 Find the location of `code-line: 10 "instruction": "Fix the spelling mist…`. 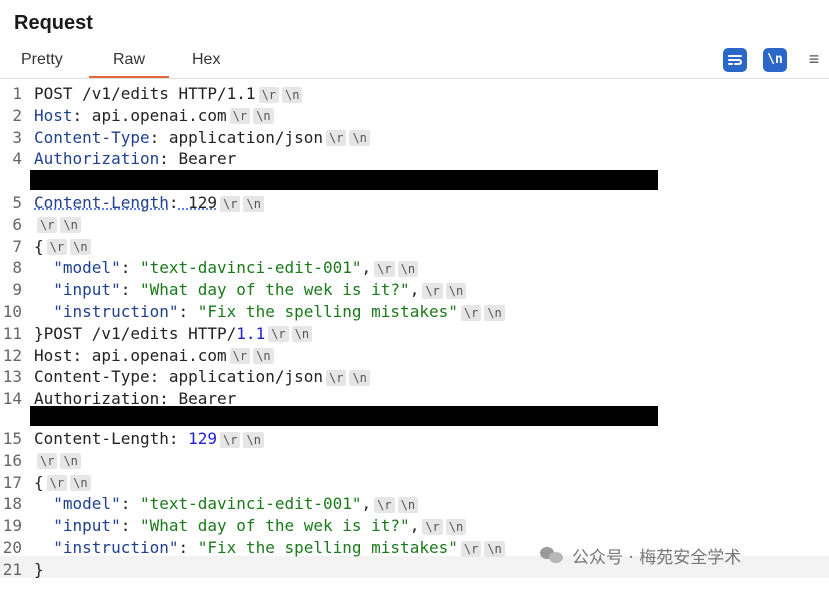

code-line: 10 "instruction": "Fix the spelling mist… is located at coordinates (252, 311).